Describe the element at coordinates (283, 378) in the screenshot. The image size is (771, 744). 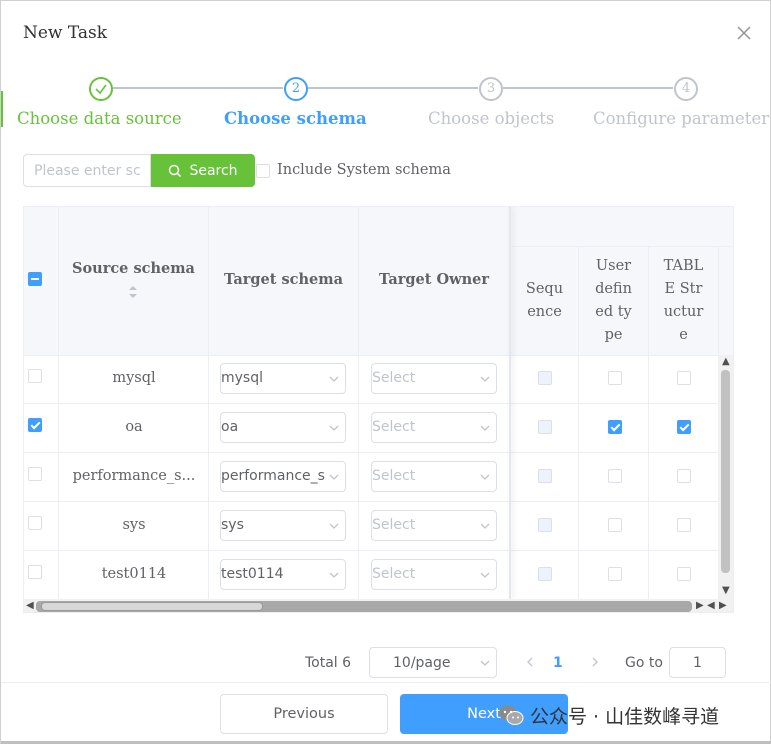
I see `target-schema-select: mysql` at that location.